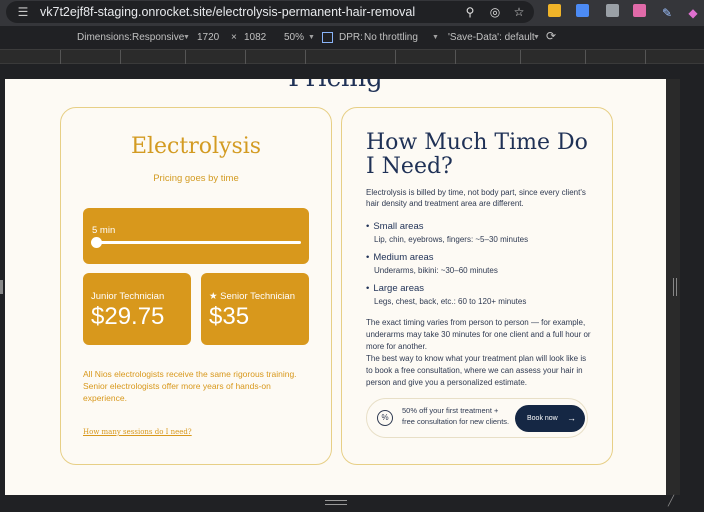 This screenshot has height=512, width=704. I want to click on card-subtitle: Pricing goes by time, so click(196, 178).